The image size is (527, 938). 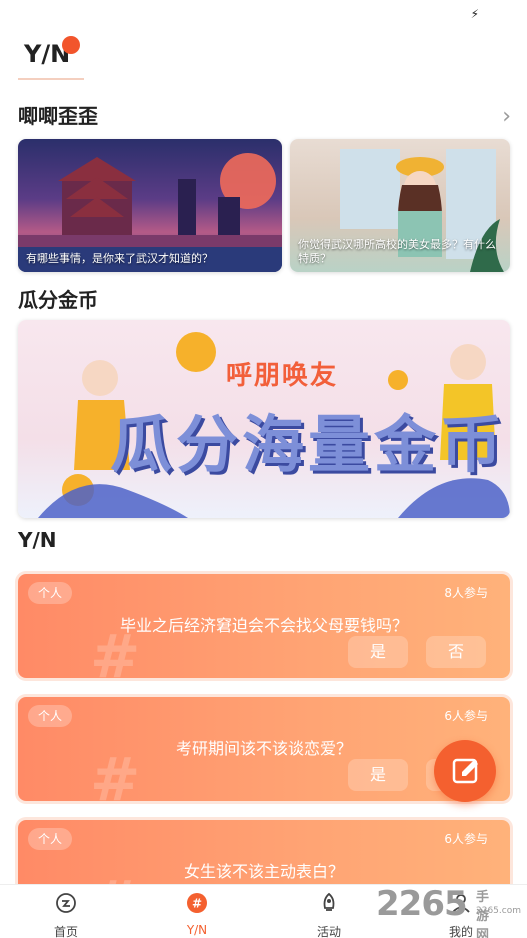 What do you see at coordinates (197, 914) in the screenshot?
I see `tab-yn: # Y/N` at bounding box center [197, 914].